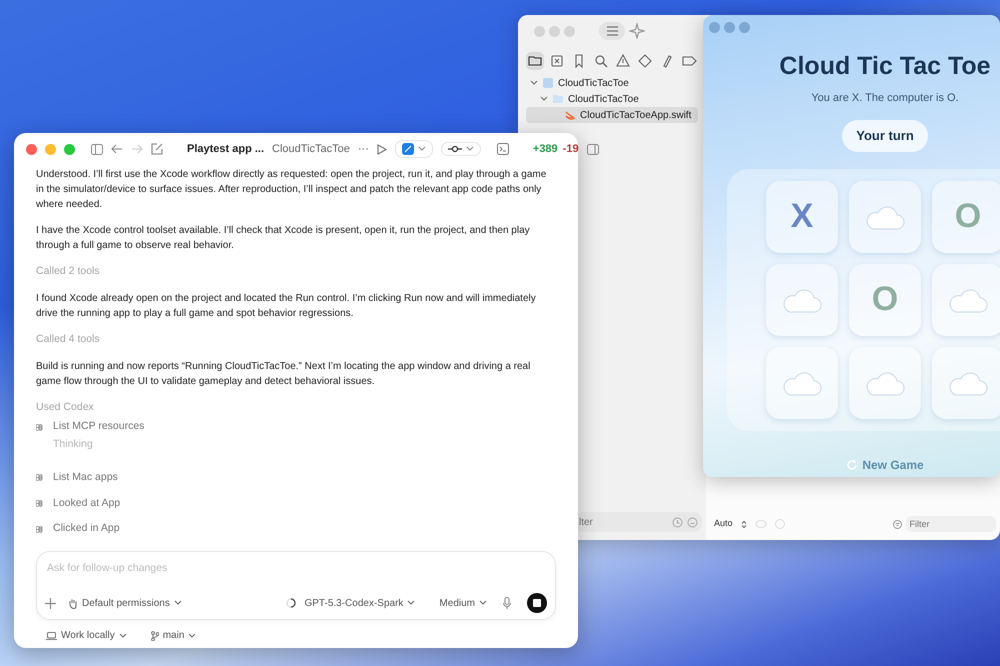  I want to click on permissions-dropdown: Default permissions, so click(125, 603).